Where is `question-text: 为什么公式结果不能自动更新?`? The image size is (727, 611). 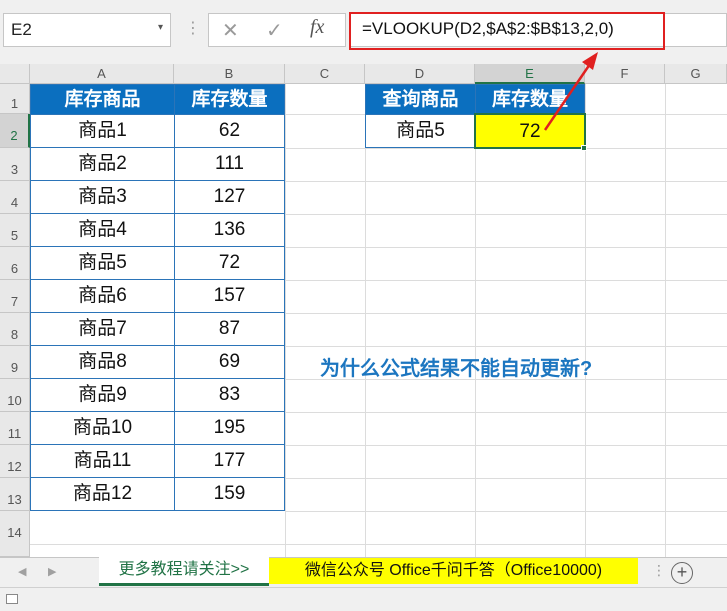 question-text: 为什么公式结果不能自动更新? is located at coordinates (456, 369).